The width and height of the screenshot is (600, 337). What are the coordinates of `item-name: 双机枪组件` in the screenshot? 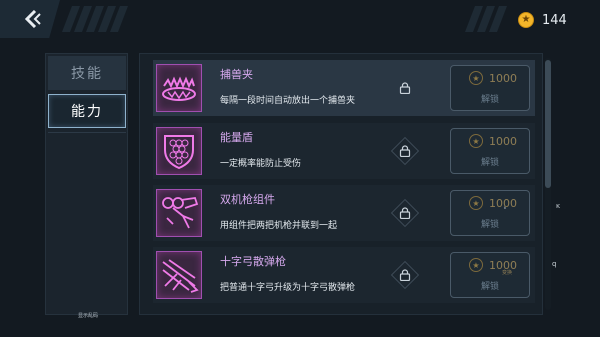 It's located at (247, 199).